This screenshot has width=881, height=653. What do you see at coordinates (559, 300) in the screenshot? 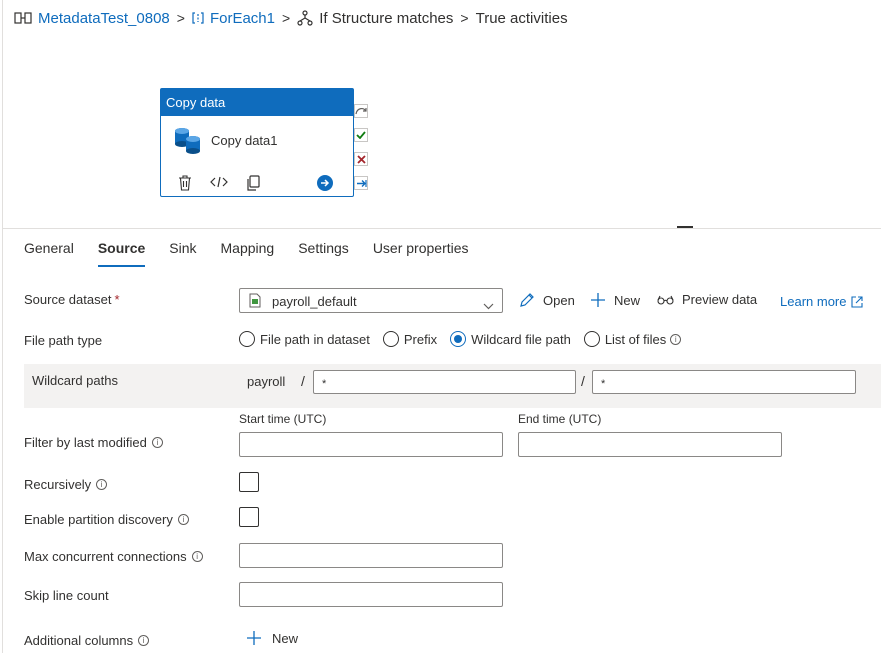
I see `open-dataset-label: Open` at bounding box center [559, 300].